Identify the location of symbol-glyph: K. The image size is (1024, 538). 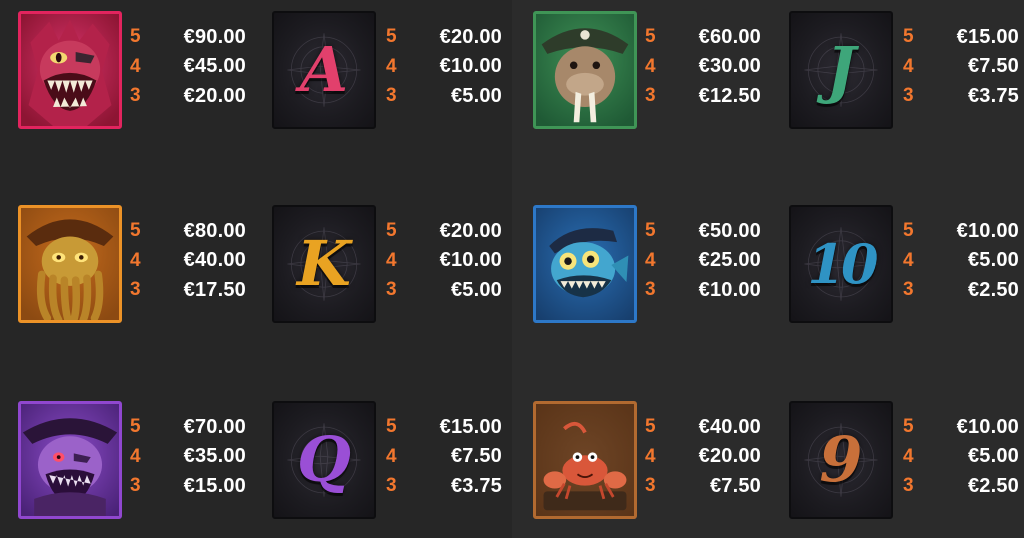
(324, 263).